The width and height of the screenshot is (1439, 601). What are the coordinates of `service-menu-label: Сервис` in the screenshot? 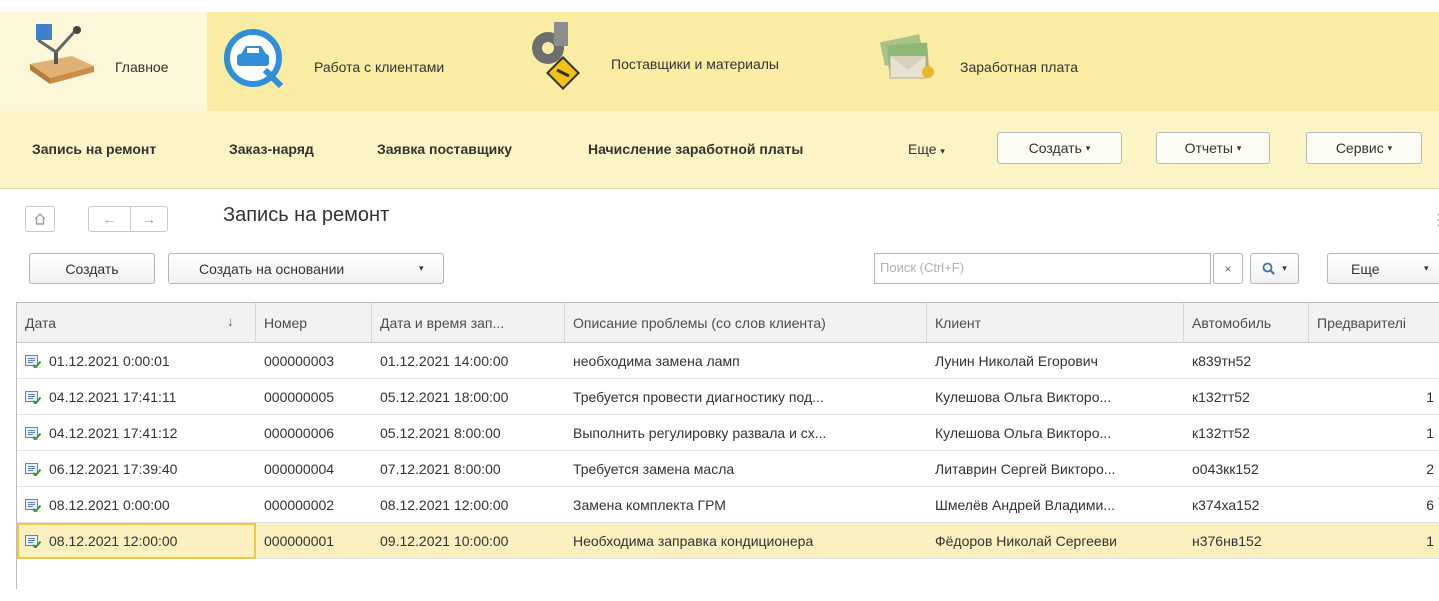 It's located at (1359, 148).